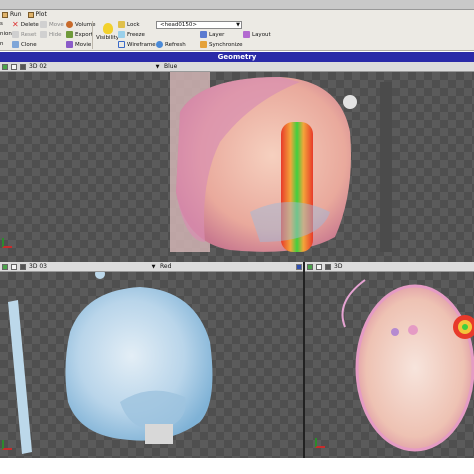  What do you see at coordinates (178, 25) in the screenshot?
I see `dataset-value: <head0150>` at bounding box center [178, 25].